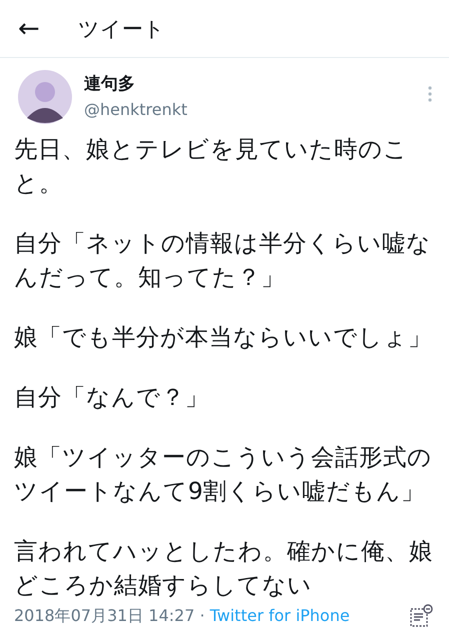 This screenshot has height=640, width=449. Describe the element at coordinates (110, 615) in the screenshot. I see `timestamp: 2018年07月31日 14:27 ·` at that location.